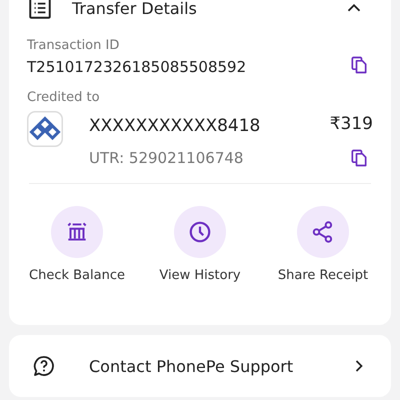 The height and width of the screenshot is (400, 400). I want to click on support-card: Contact PhonePe Support, so click(200, 366).